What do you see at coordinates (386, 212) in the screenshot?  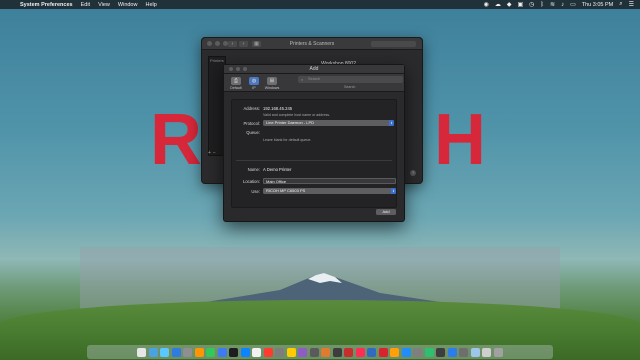 I see `add-button: Add` at bounding box center [386, 212].